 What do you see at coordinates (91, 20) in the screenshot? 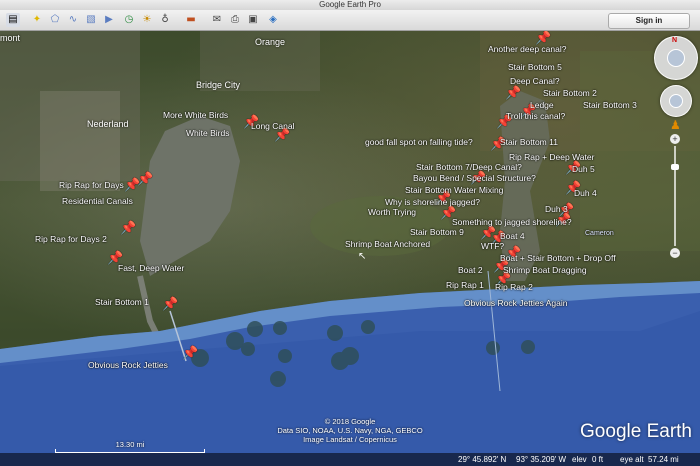
I see `overlay-icon: ▧` at bounding box center [91, 20].